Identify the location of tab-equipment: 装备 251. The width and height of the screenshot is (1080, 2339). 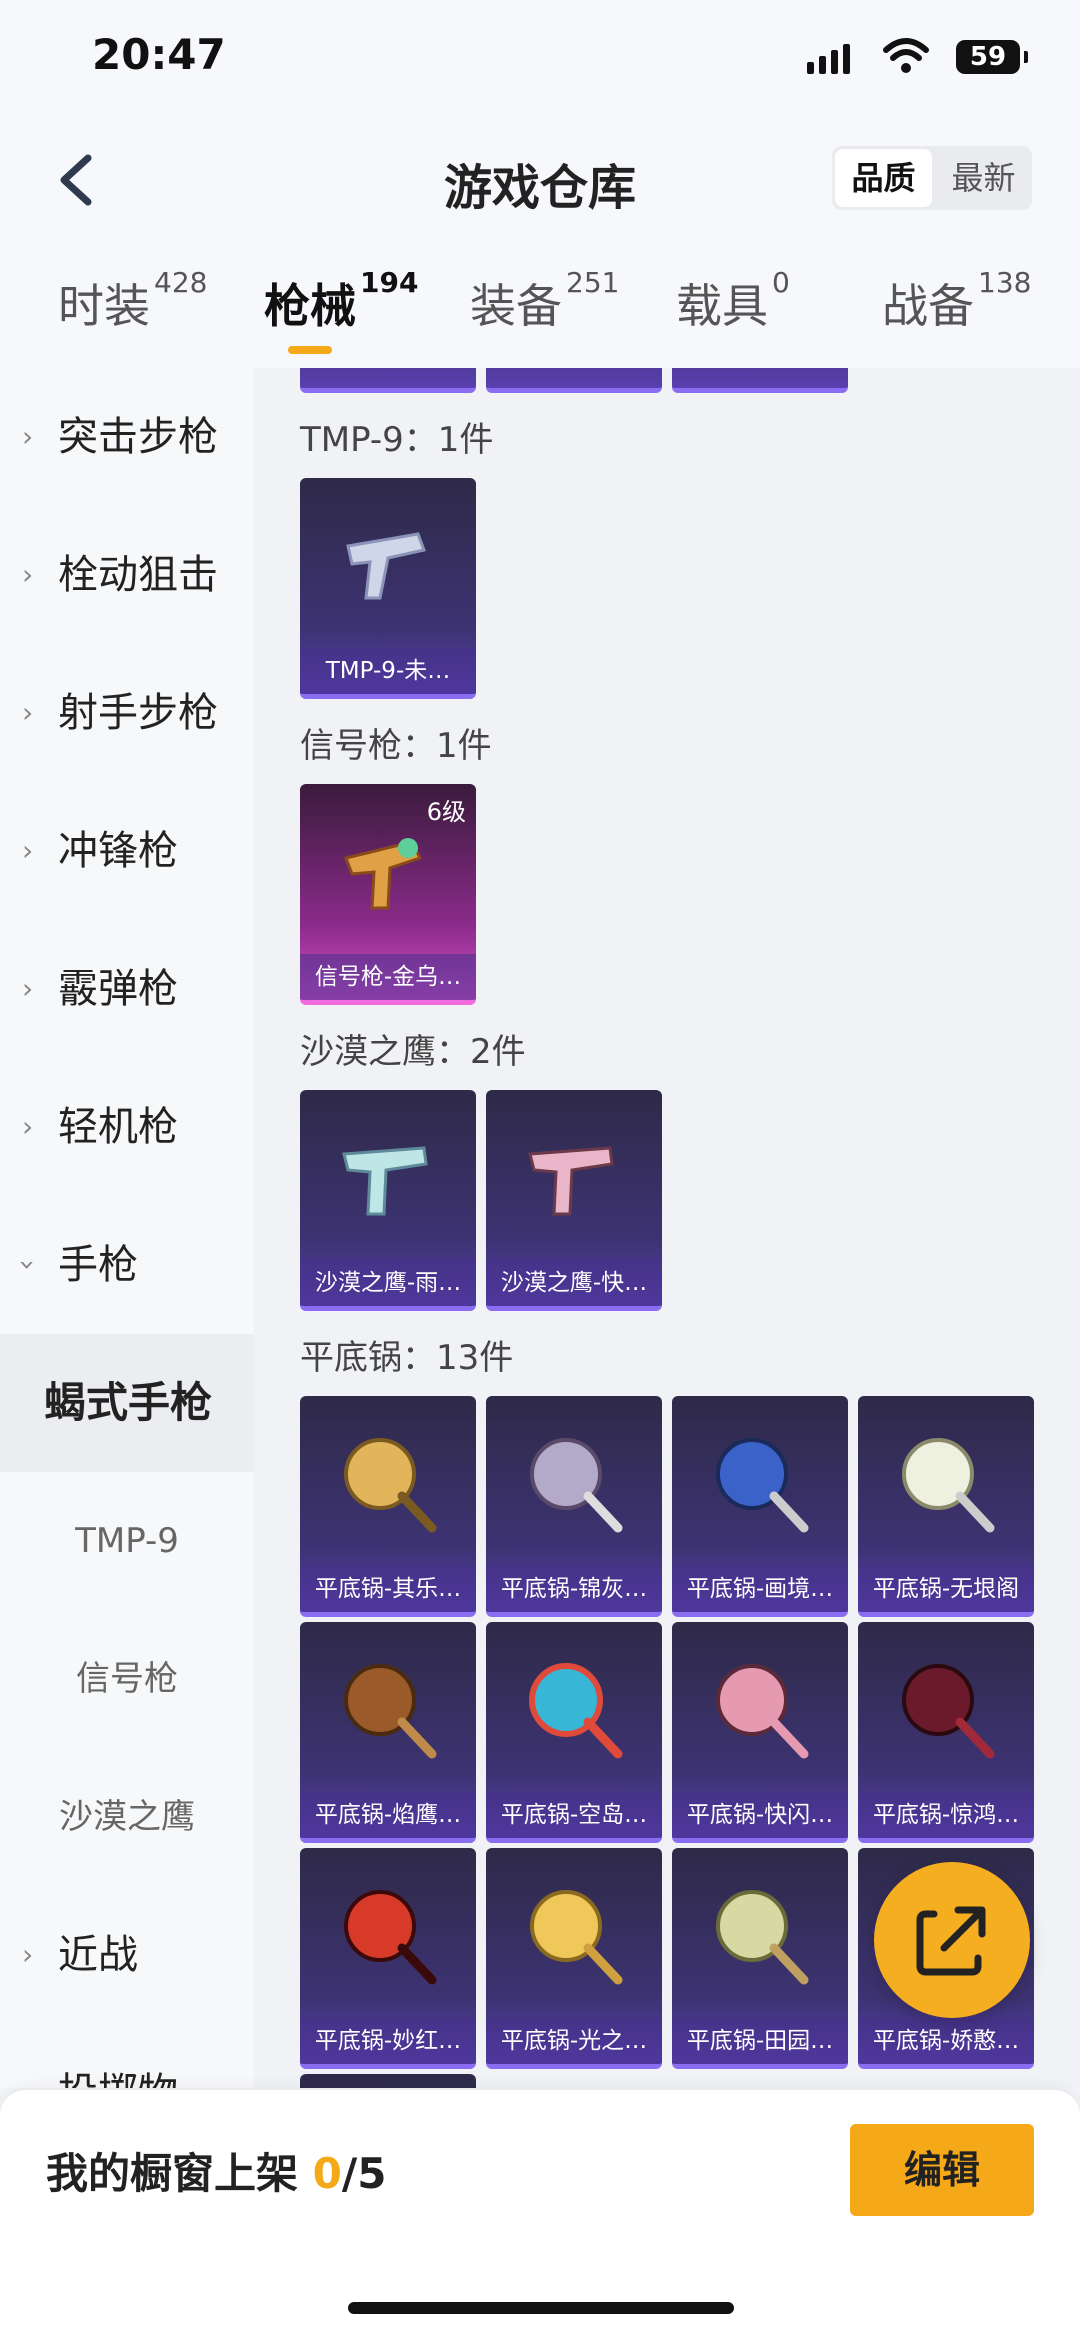
(544, 301).